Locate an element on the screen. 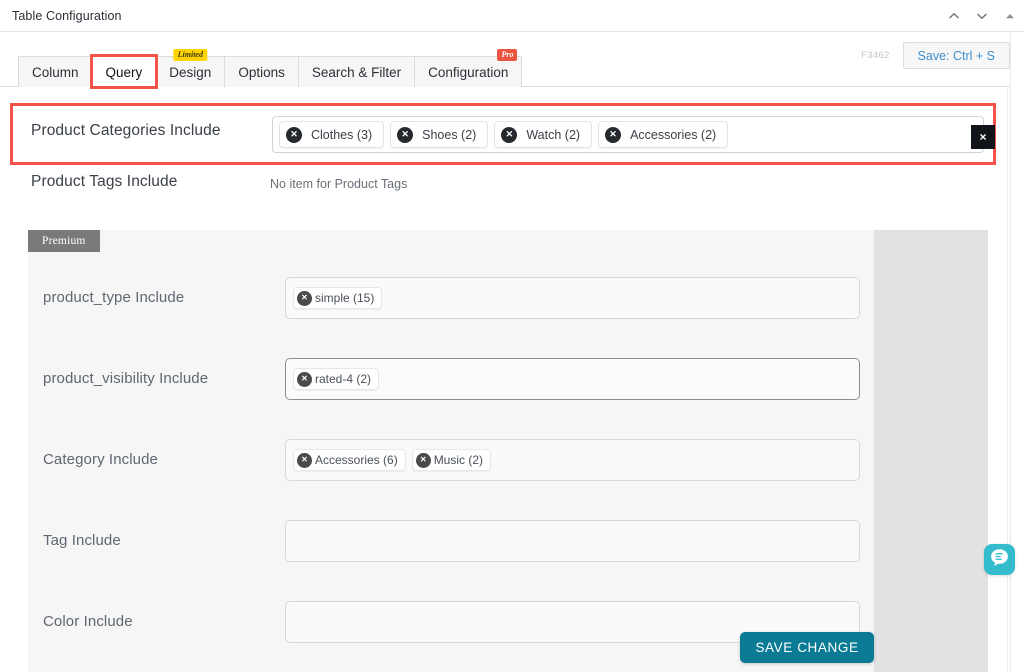 The height and width of the screenshot is (672, 1024). product-tags-empty-text: No item for Product Tags is located at coordinates (339, 184).